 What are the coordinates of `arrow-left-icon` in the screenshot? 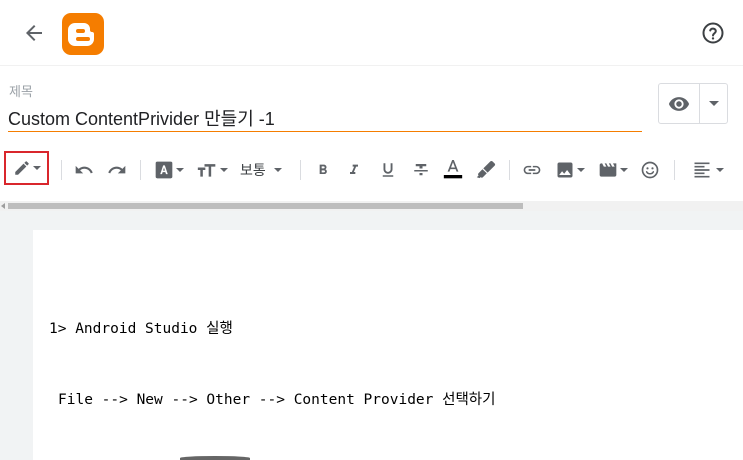 It's located at (34, 33).